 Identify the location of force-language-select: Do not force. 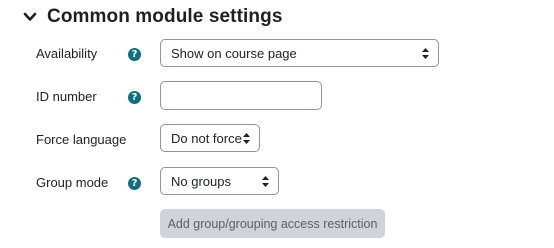
(210, 138).